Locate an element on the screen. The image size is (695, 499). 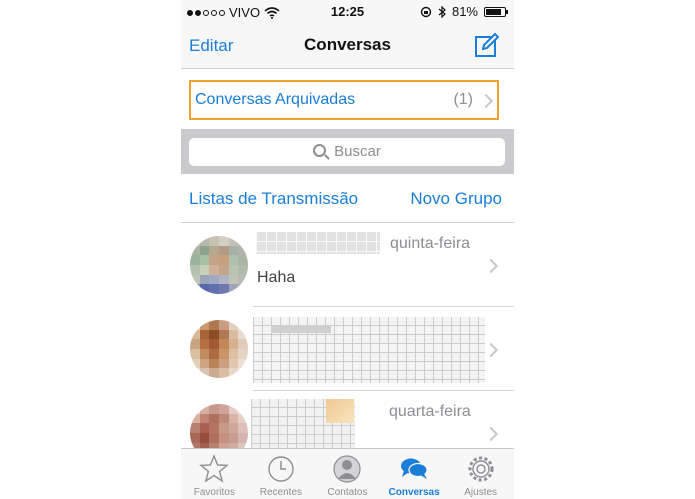
tab-conversas: Conversas is located at coordinates (414, 474).